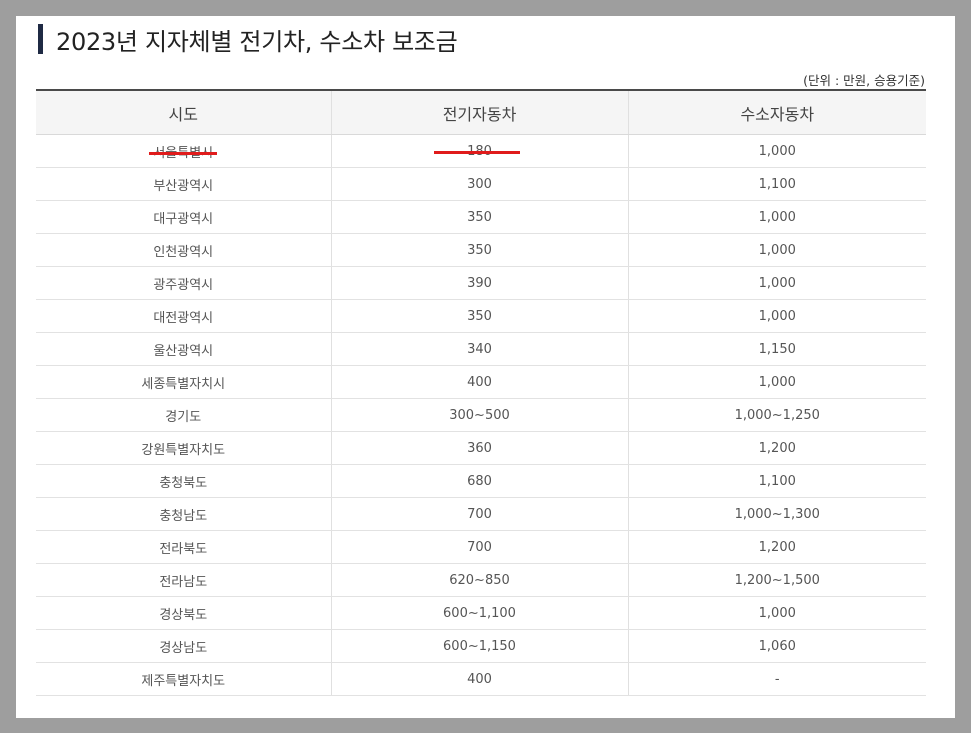 This screenshot has height=733, width=971. I want to click on cell-region-text: 울산광역시, so click(183, 351).